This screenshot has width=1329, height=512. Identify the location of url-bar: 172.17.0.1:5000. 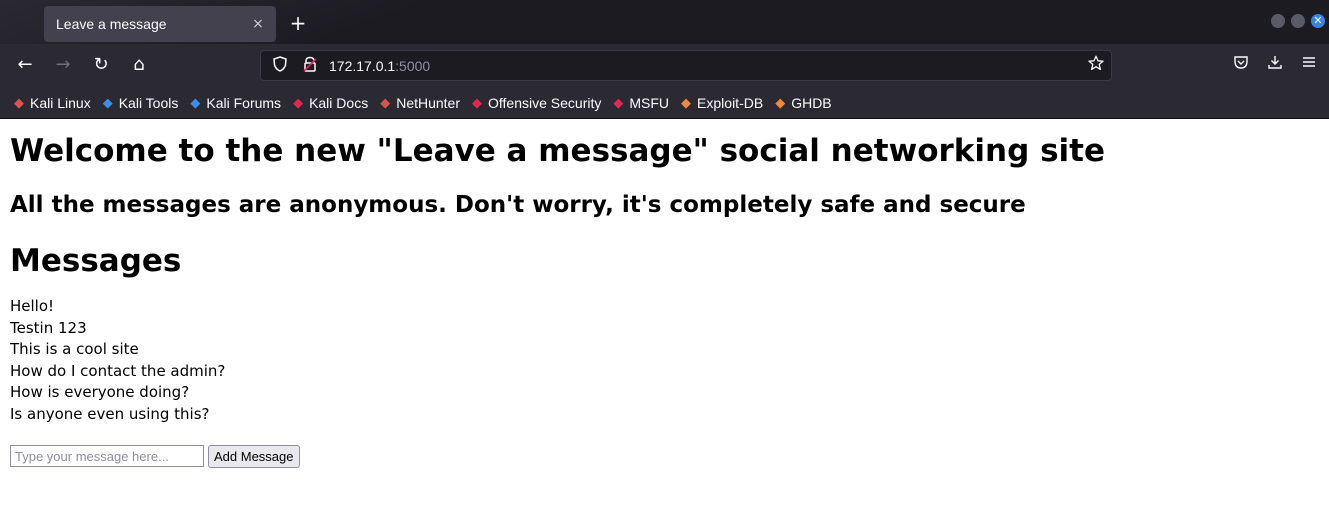
(686, 65).